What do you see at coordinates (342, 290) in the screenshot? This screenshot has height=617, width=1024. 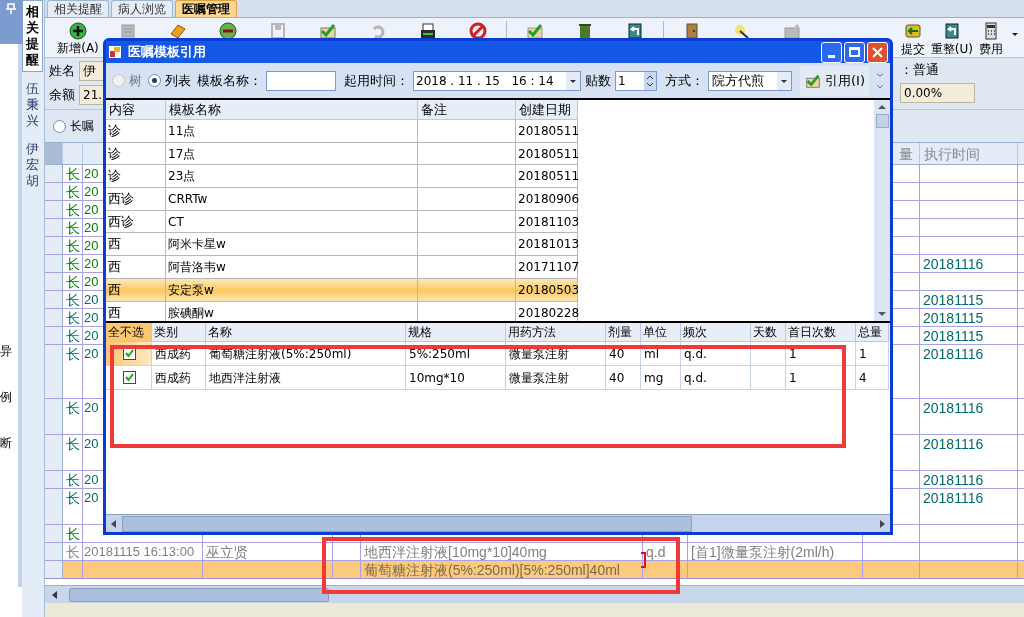 I see `selected-row: 西 安定泵w 20180503` at bounding box center [342, 290].